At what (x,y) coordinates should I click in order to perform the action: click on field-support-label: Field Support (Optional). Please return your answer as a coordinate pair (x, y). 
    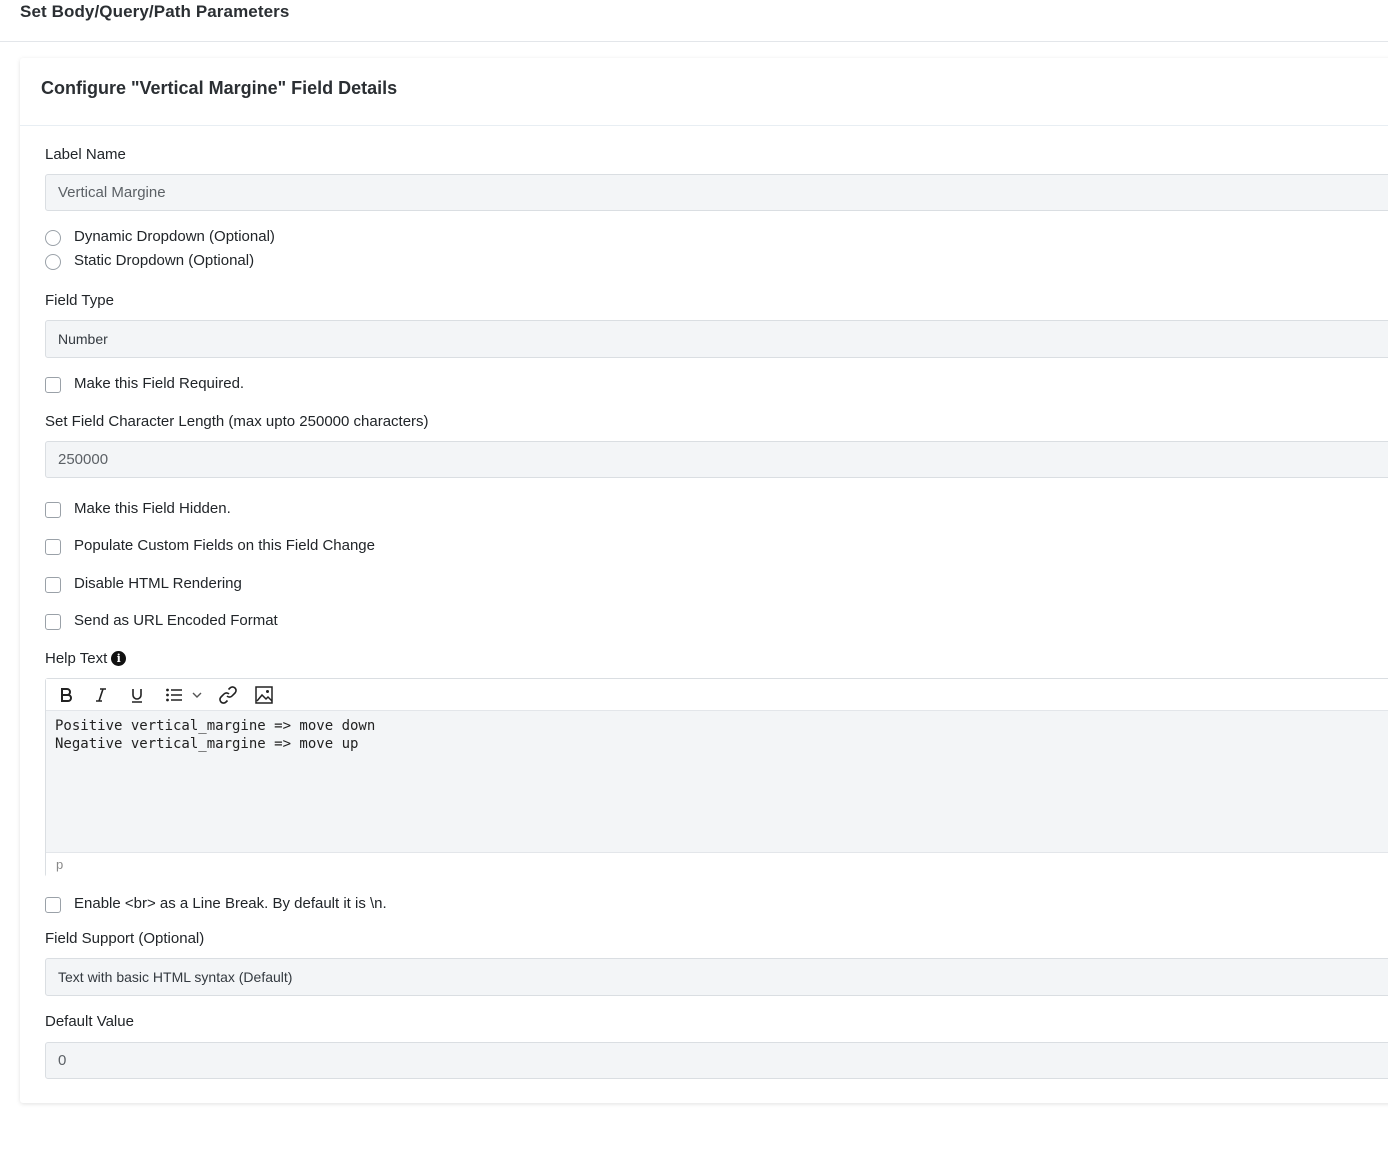
    Looking at the image, I should click on (125, 938).